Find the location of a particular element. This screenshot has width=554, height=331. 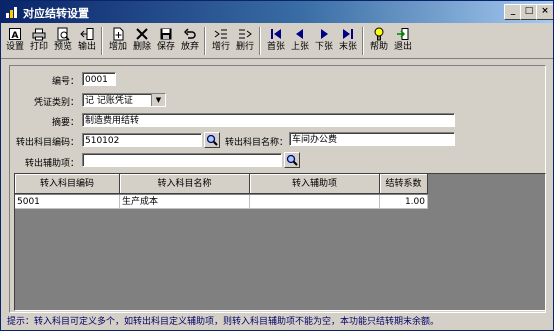

preview-button: 预览 is located at coordinates (63, 41).